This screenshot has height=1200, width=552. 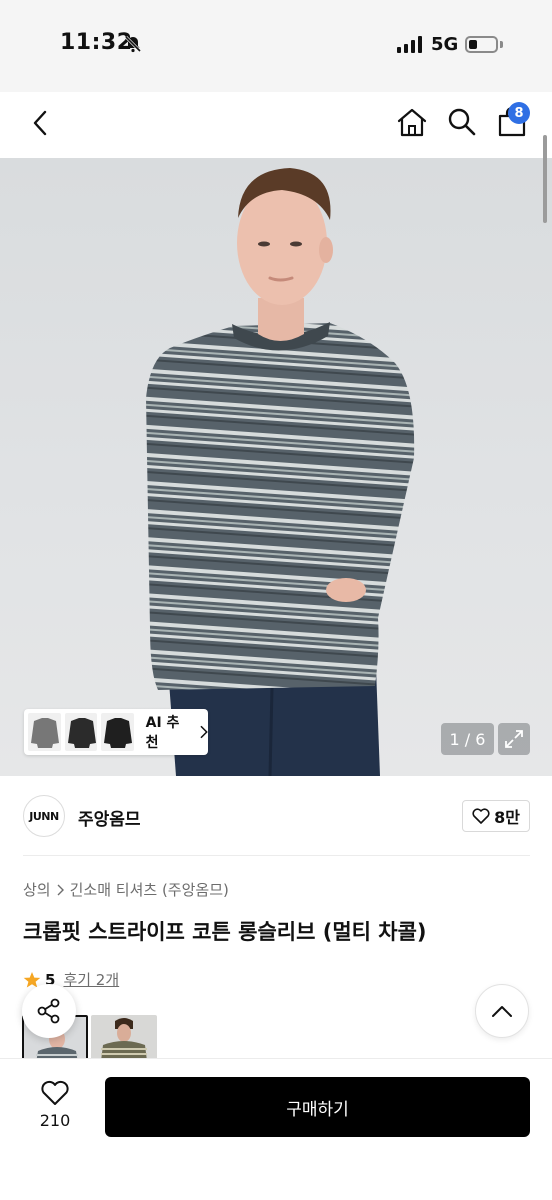 What do you see at coordinates (519, 113) in the screenshot?
I see `cart-badge: 8` at bounding box center [519, 113].